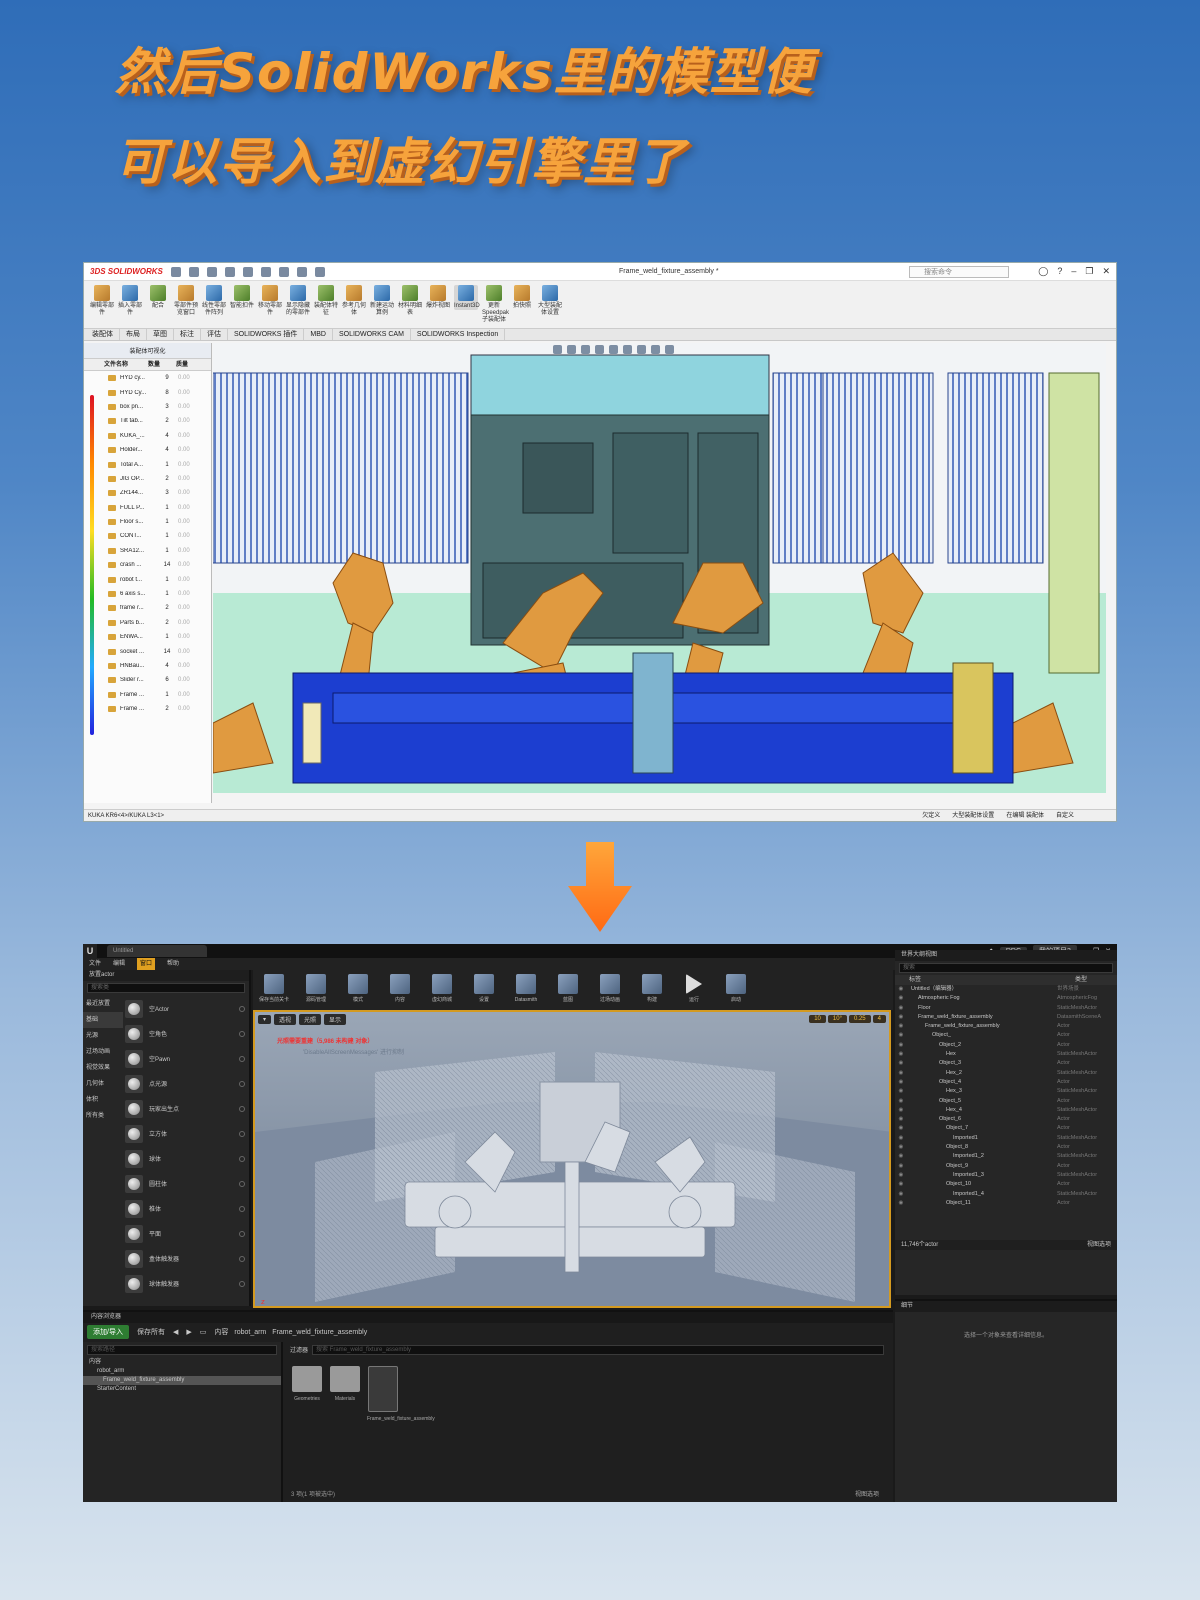 The width and height of the screenshot is (1200, 1600). Describe the element at coordinates (187, 1008) in the screenshot. I see `place-item: 空Actor` at that location.